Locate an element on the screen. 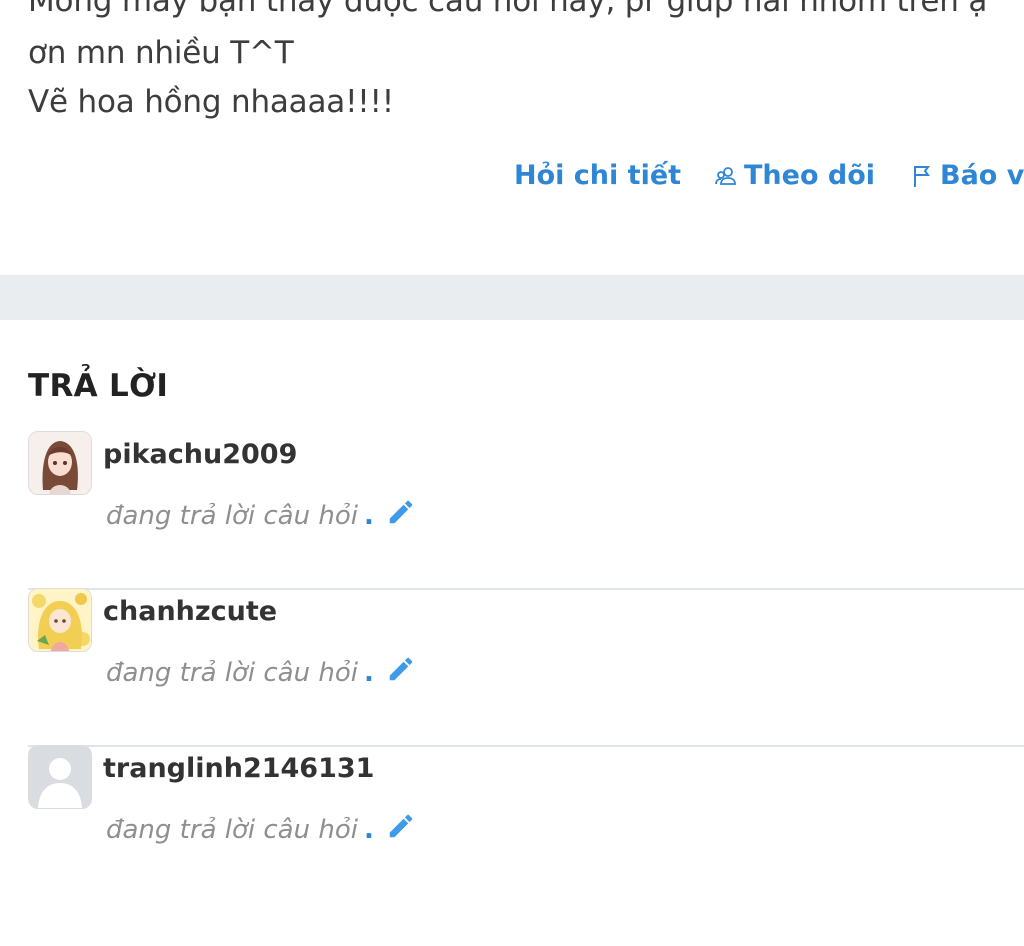  question-text-line-2: ơn mn nhiều T^T is located at coordinates (161, 53).